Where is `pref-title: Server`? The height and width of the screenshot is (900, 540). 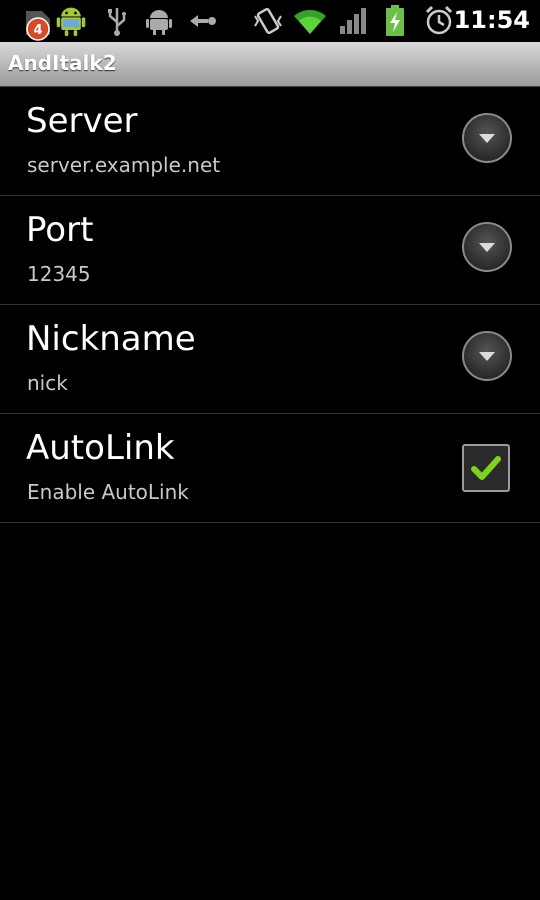 pref-title: Server is located at coordinates (82, 121).